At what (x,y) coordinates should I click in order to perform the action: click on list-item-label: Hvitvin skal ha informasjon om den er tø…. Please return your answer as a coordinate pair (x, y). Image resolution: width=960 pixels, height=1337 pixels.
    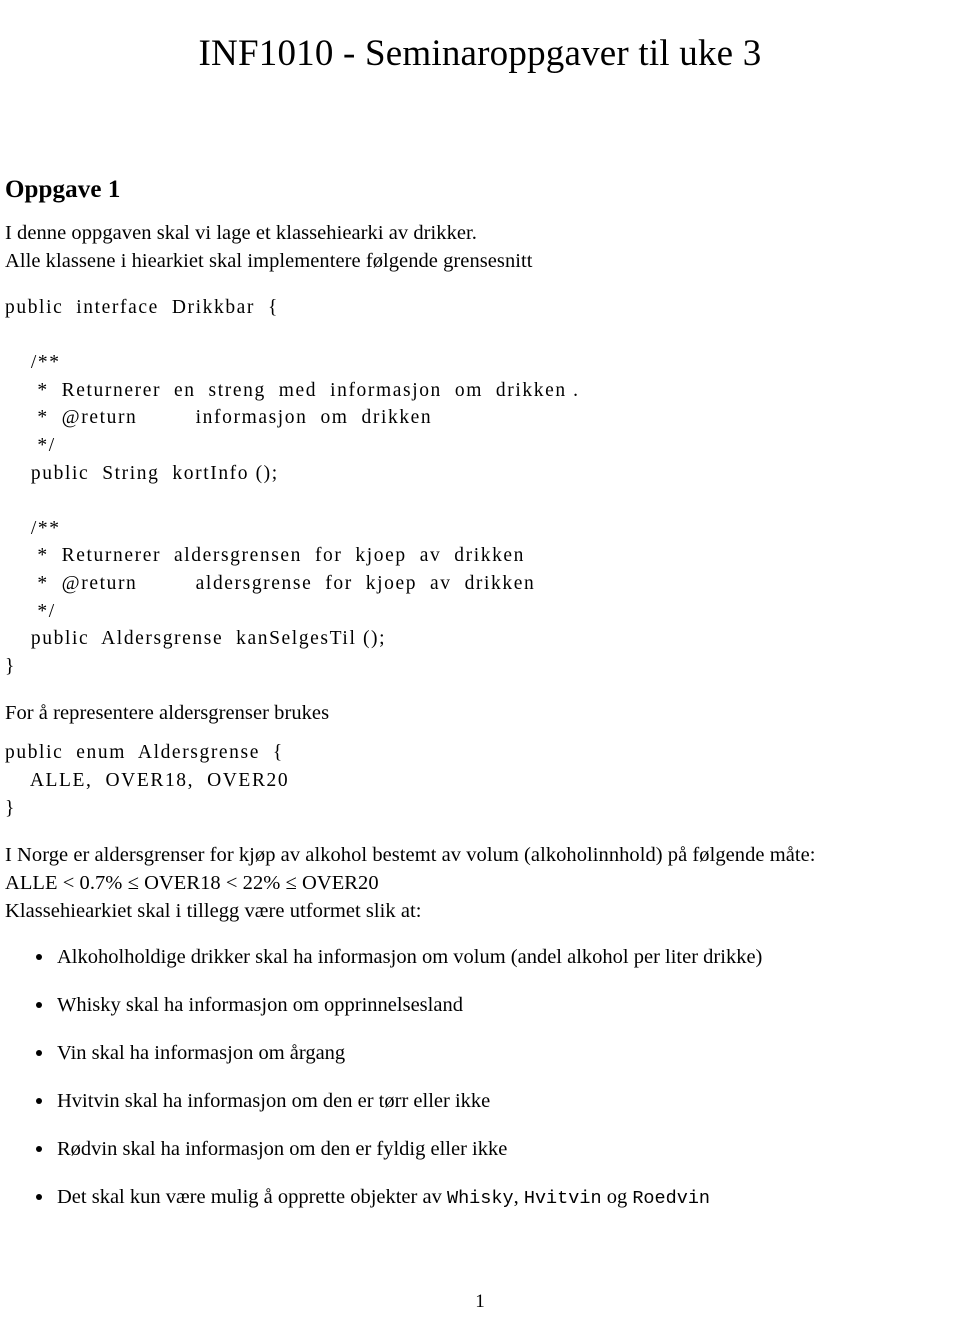
    Looking at the image, I should click on (274, 1101).